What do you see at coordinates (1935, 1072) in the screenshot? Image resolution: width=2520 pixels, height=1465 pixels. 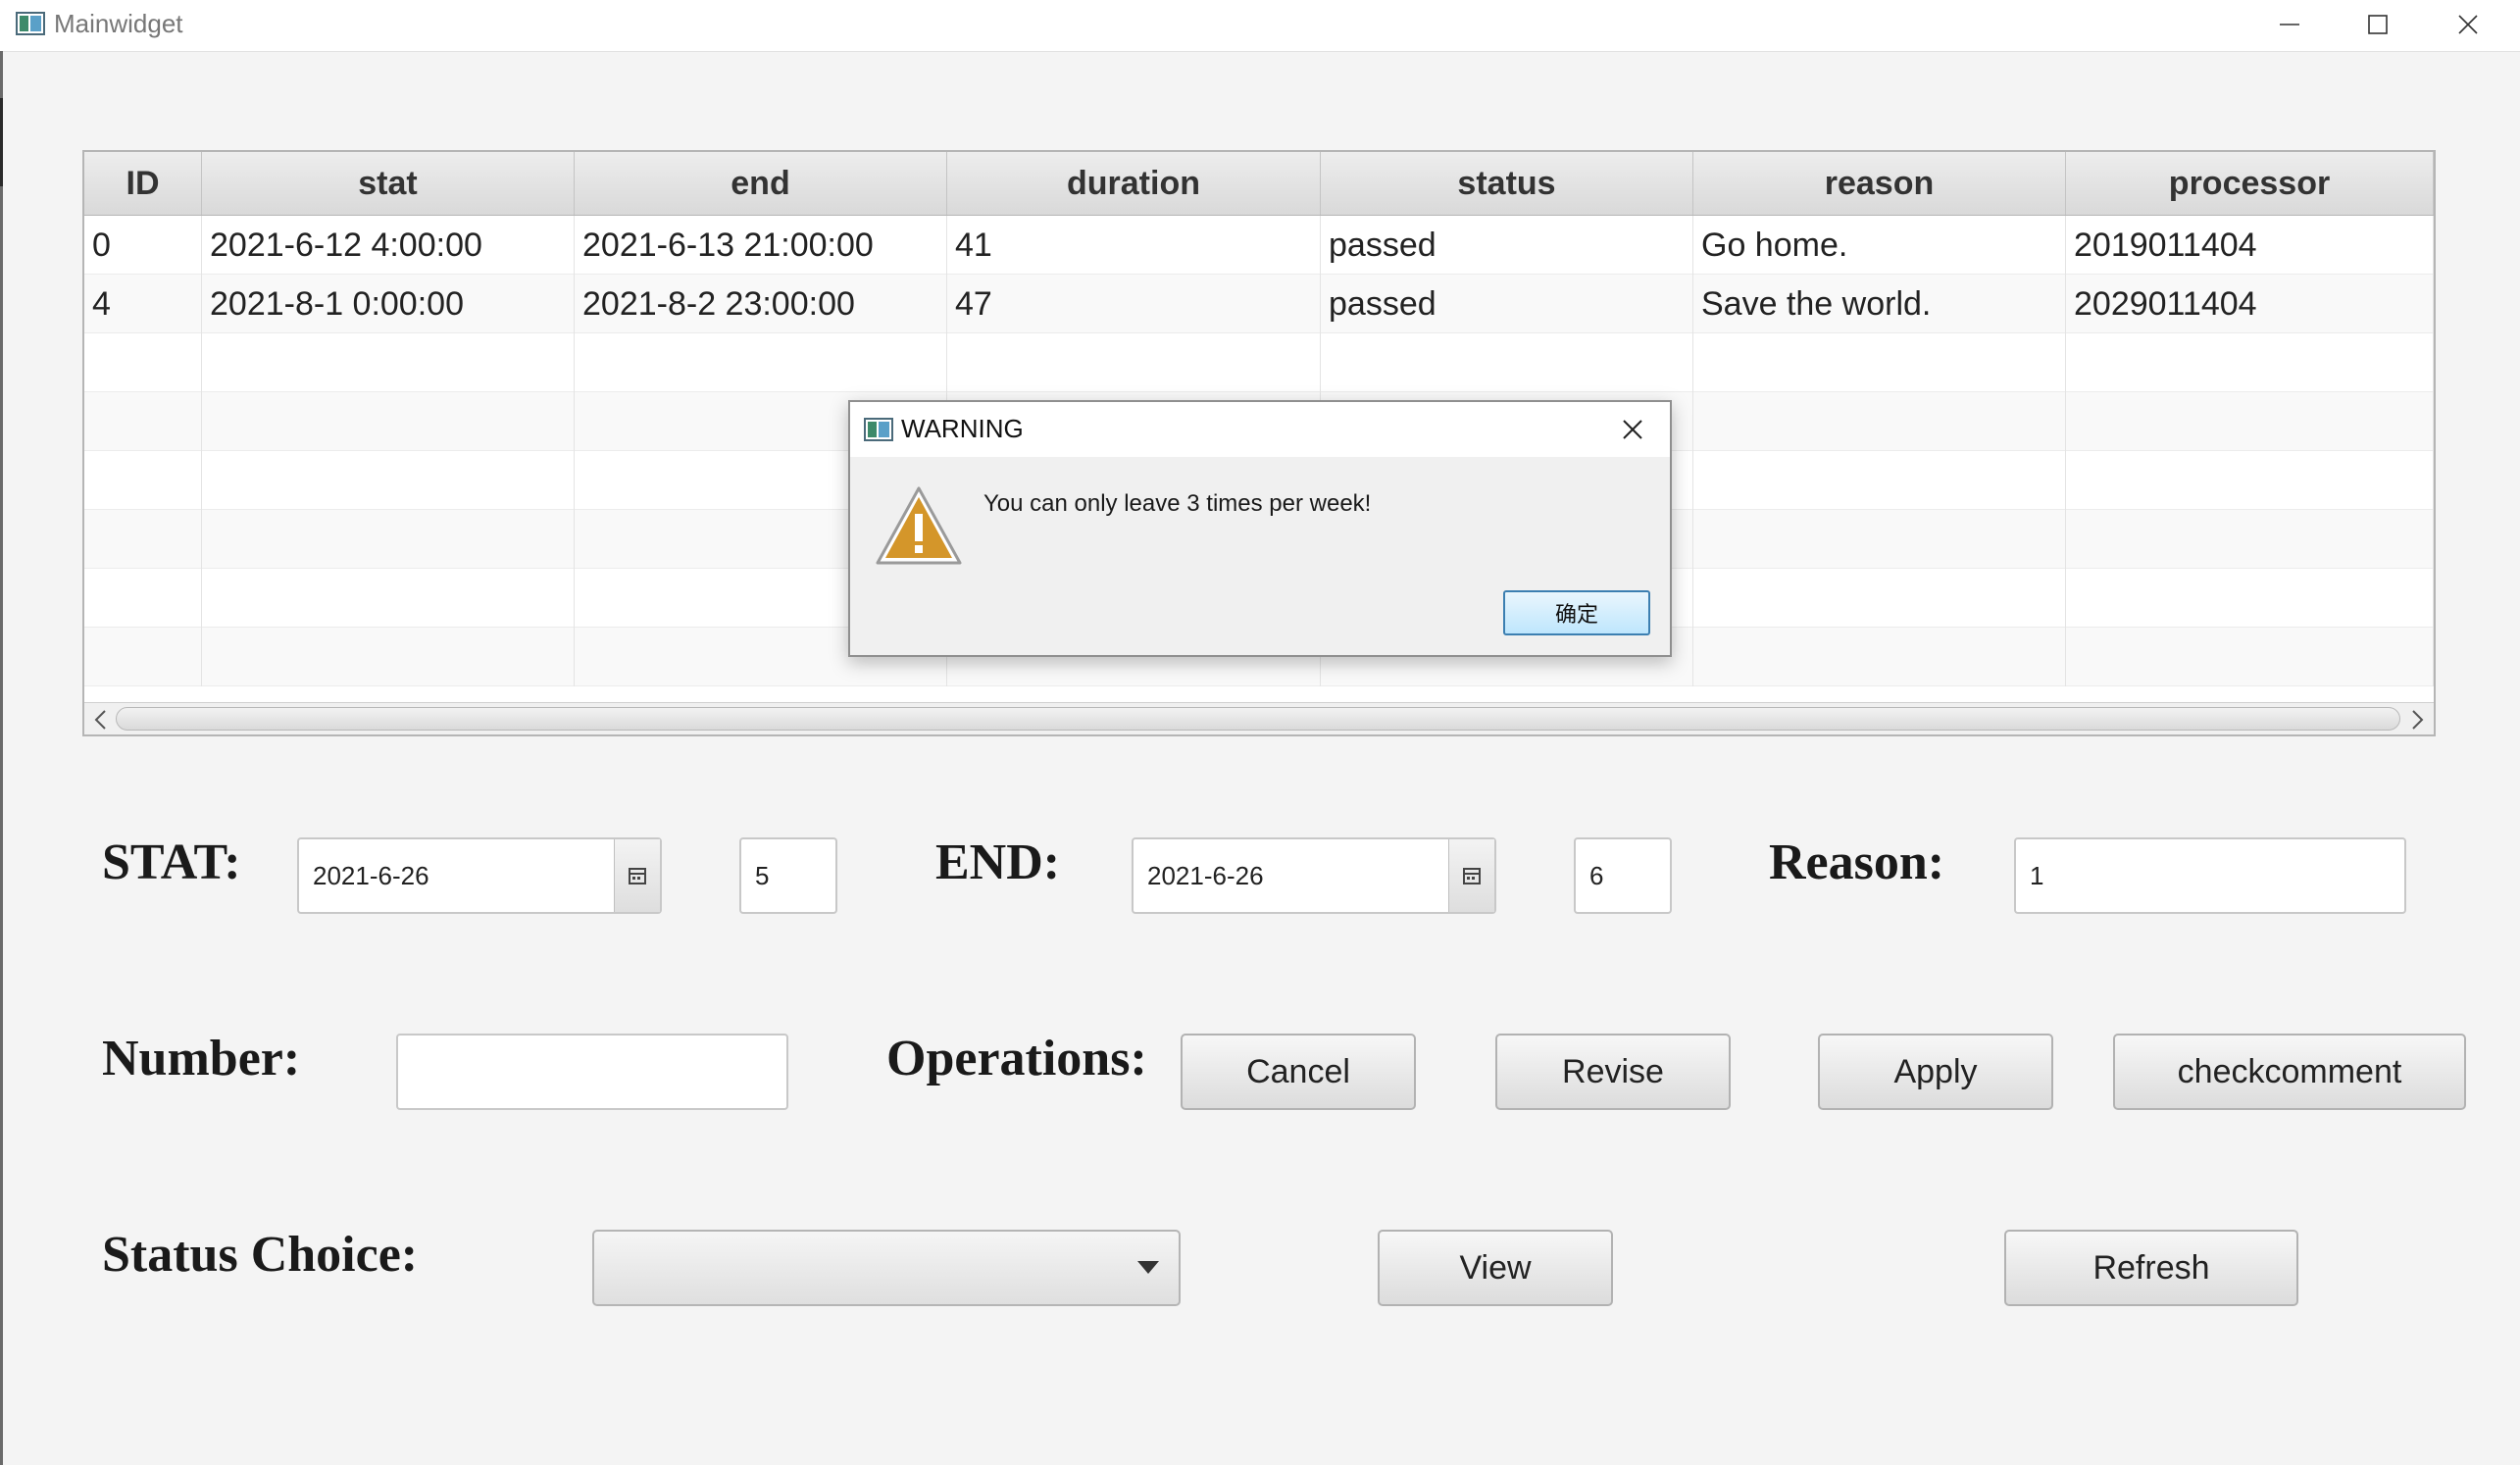 I see `apply-button: Apply` at bounding box center [1935, 1072].